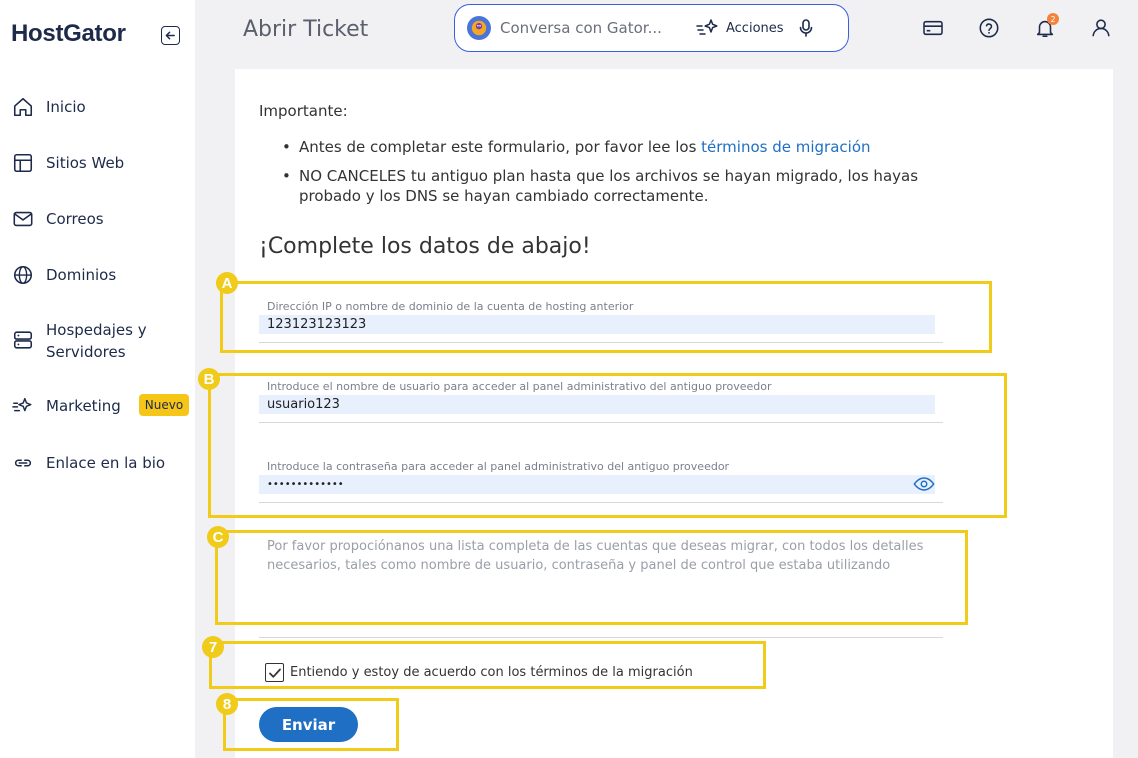  I want to click on globe-icon, so click(23, 275).